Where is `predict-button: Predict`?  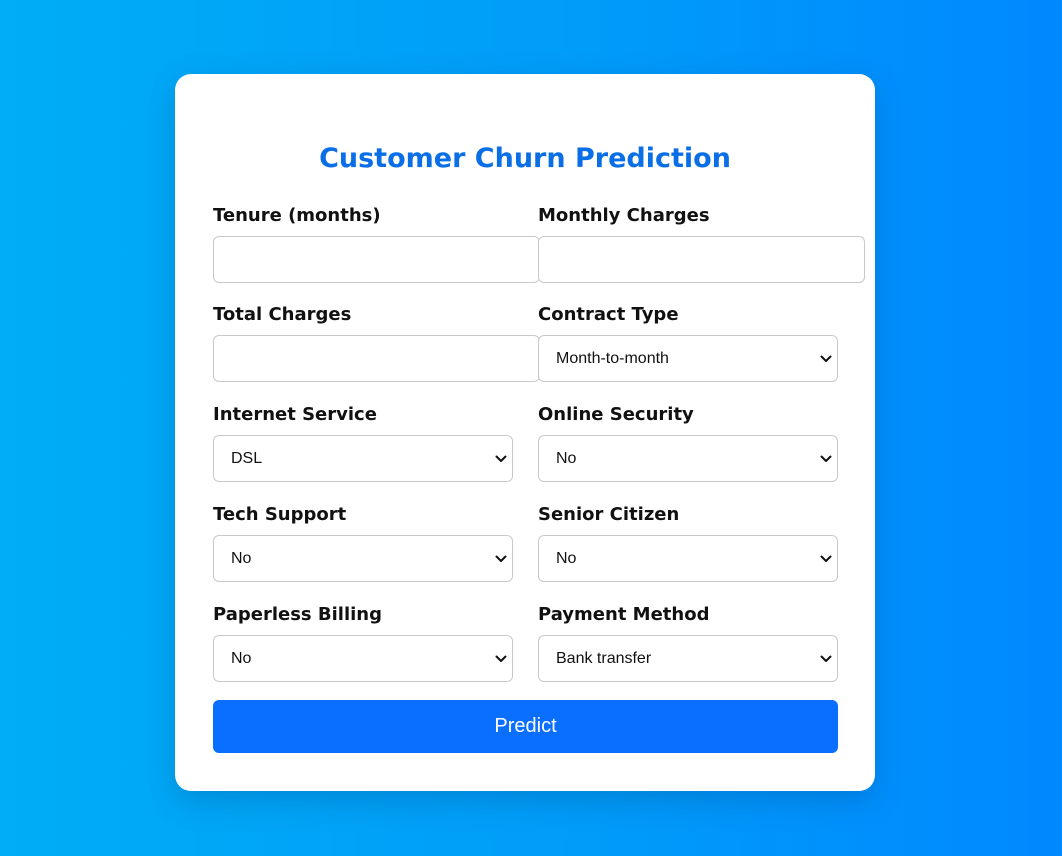
predict-button: Predict is located at coordinates (525, 726).